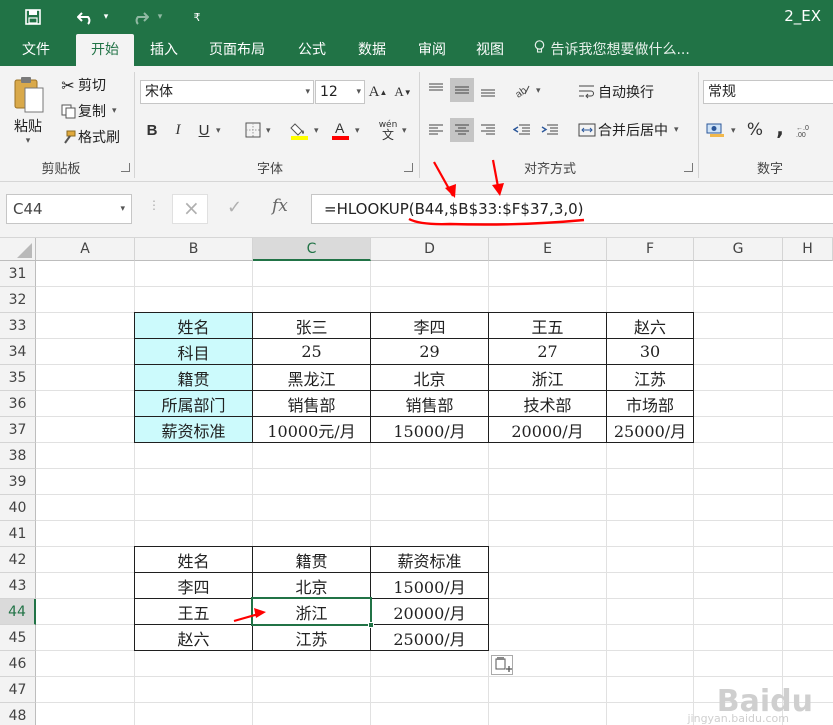 The width and height of the screenshot is (833, 725). What do you see at coordinates (408, 167) in the screenshot?
I see `font-launcher-icon` at bounding box center [408, 167].